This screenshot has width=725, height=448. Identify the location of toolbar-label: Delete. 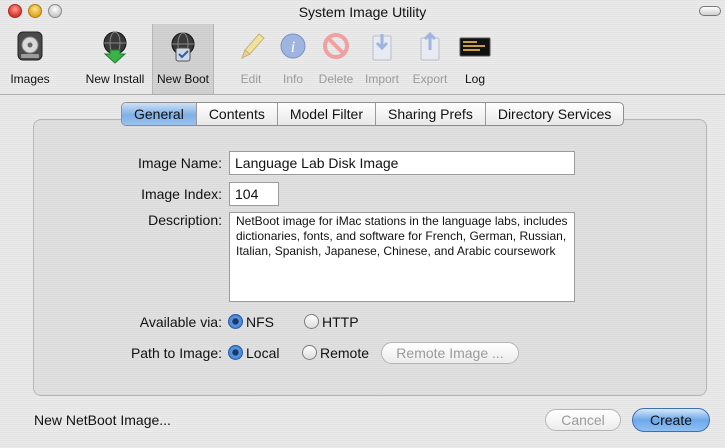
(336, 79).